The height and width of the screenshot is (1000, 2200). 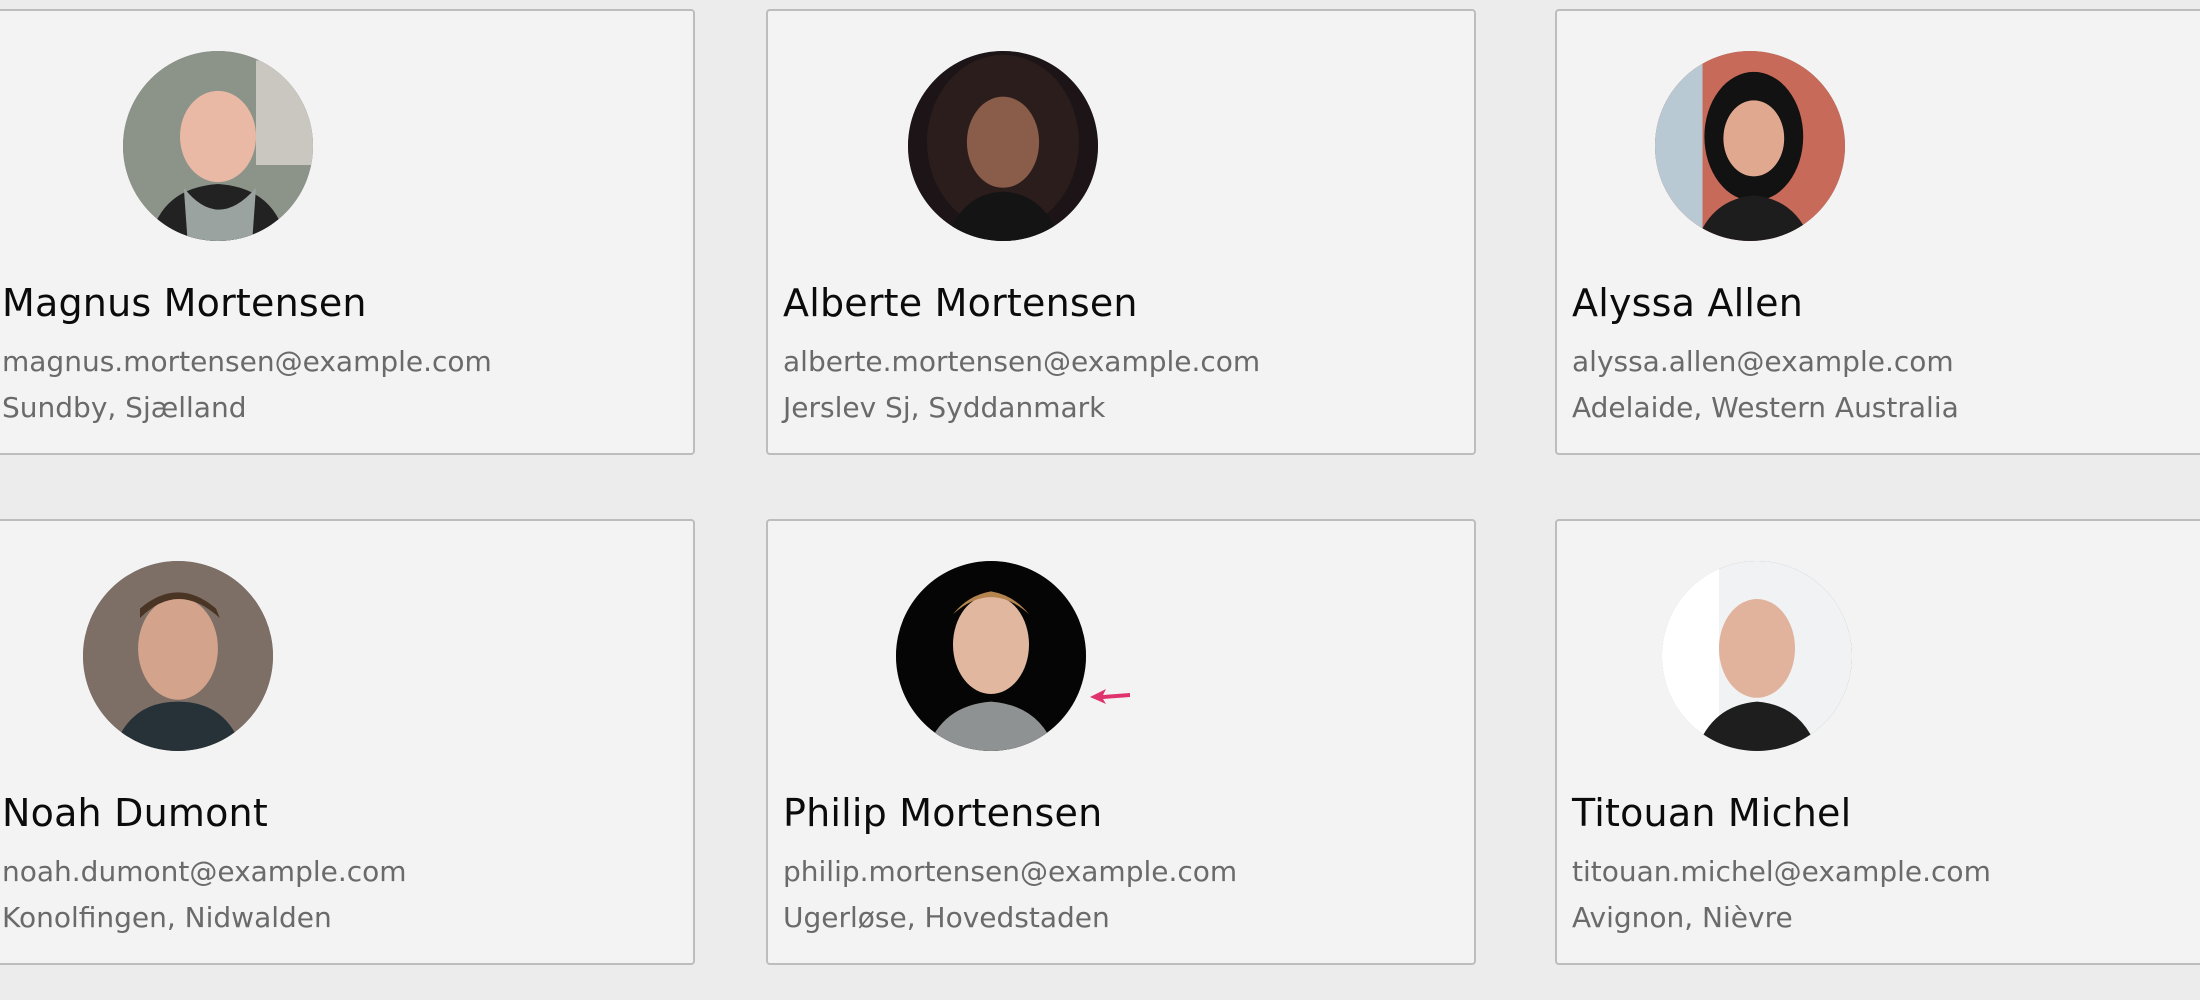 I want to click on user-name: Alyssa Allen, so click(x=1687, y=303).